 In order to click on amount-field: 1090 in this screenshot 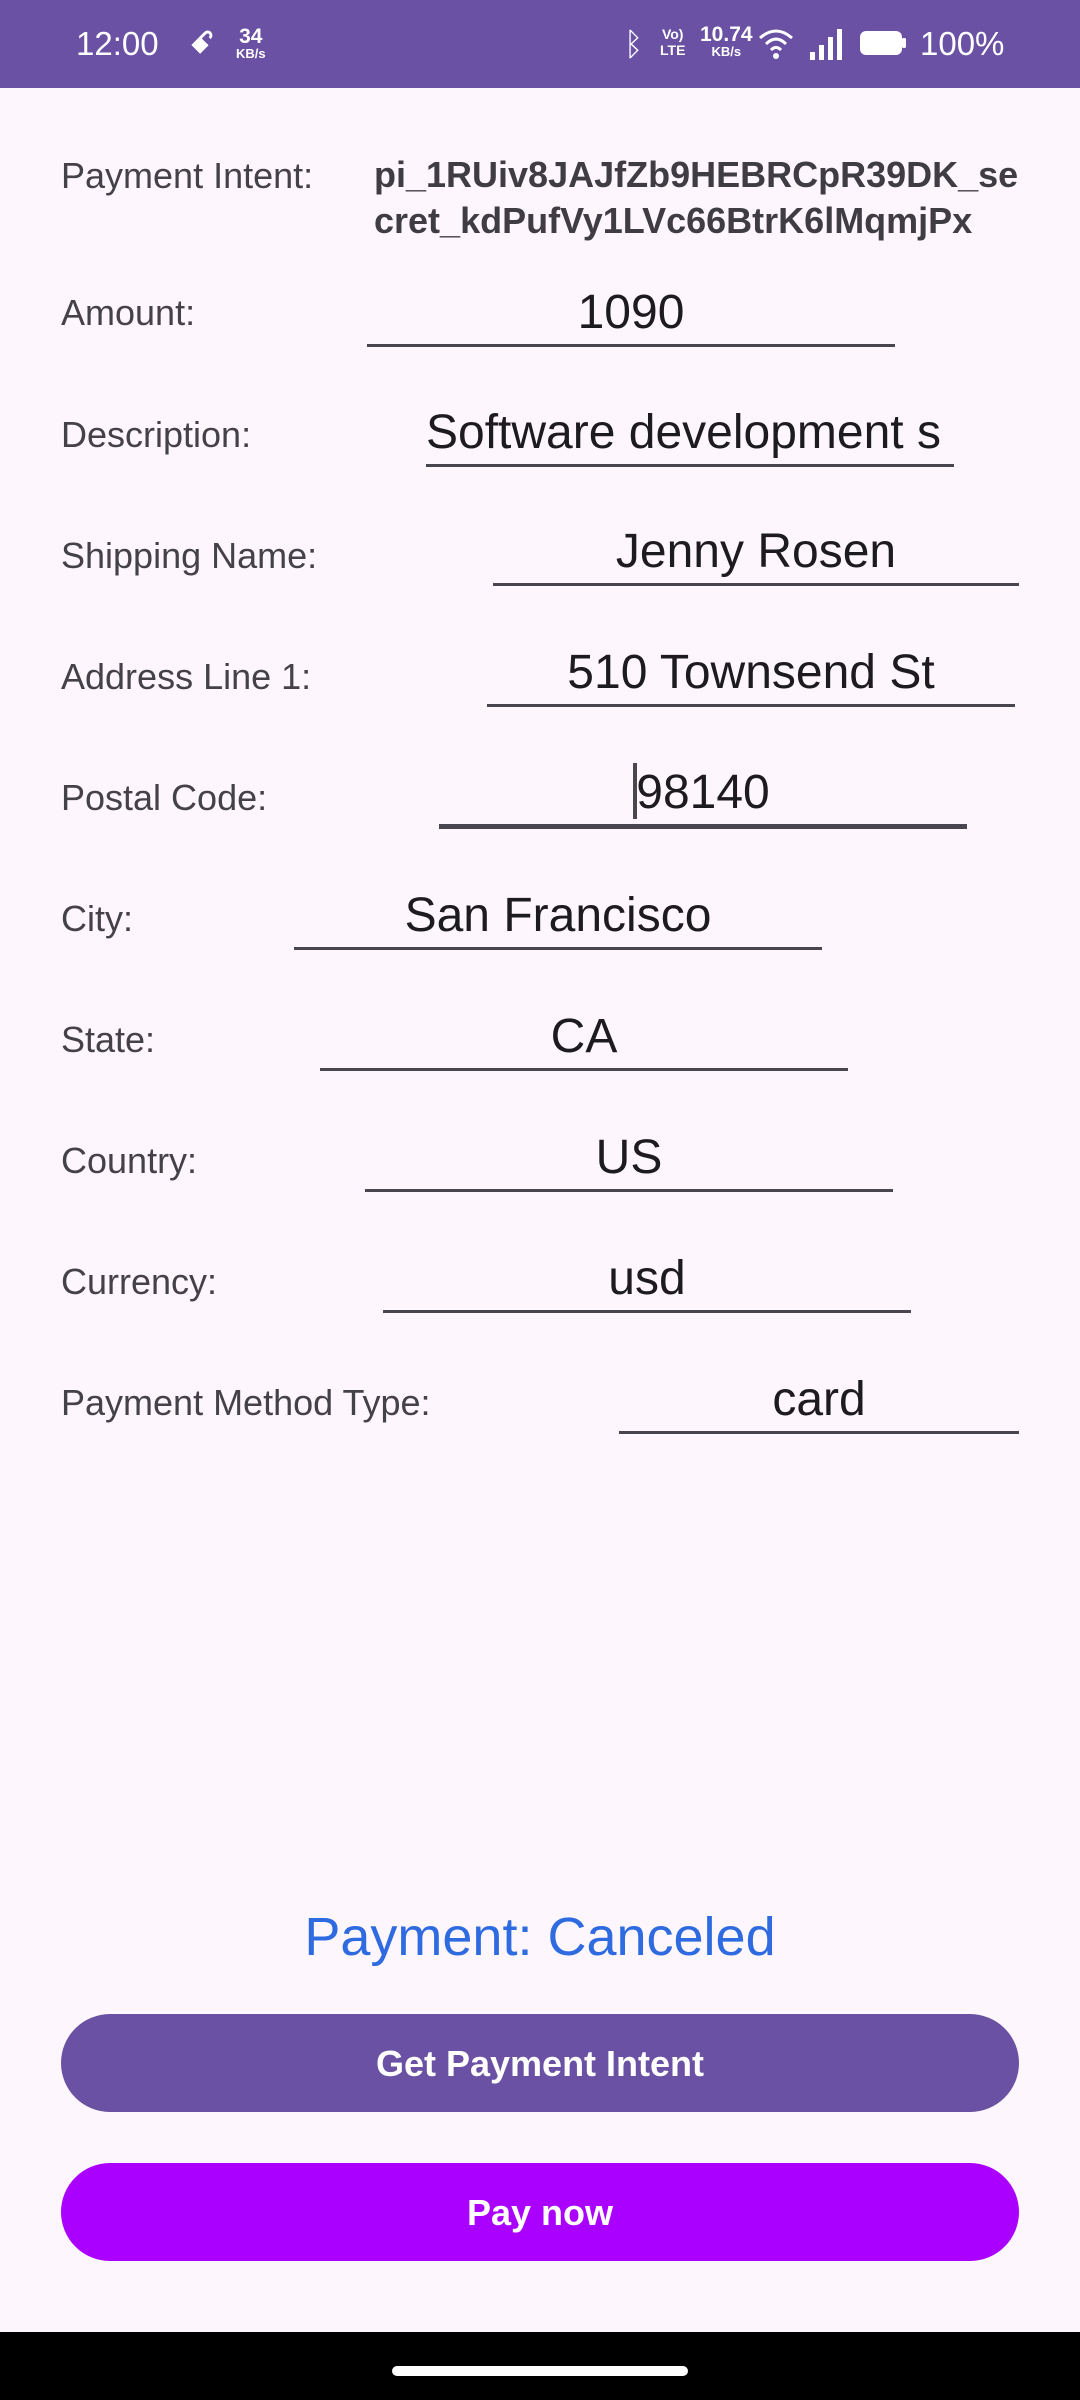, I will do `click(631, 315)`.